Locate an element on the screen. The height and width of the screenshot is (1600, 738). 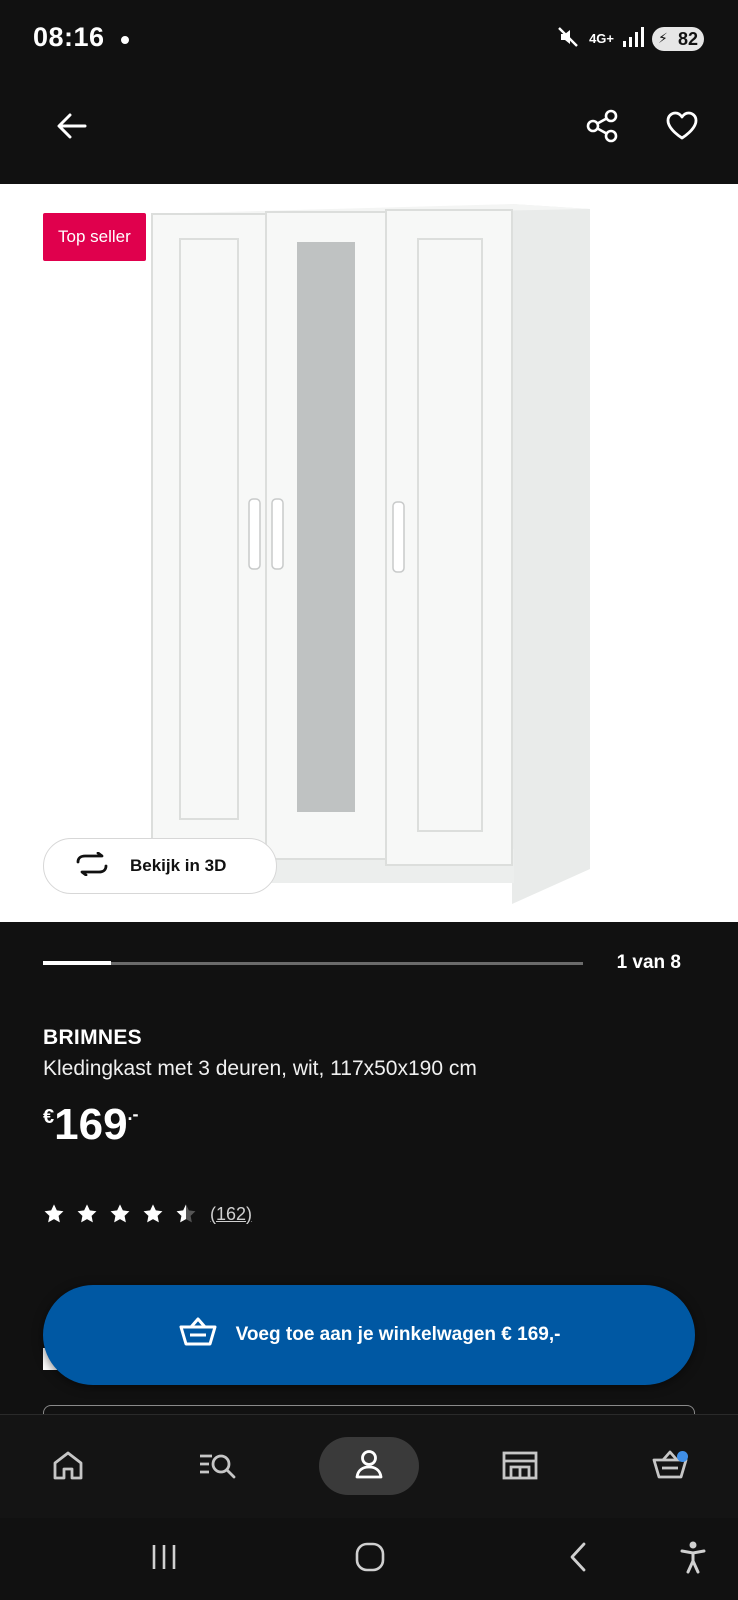
heart-icon is located at coordinates (682, 128).